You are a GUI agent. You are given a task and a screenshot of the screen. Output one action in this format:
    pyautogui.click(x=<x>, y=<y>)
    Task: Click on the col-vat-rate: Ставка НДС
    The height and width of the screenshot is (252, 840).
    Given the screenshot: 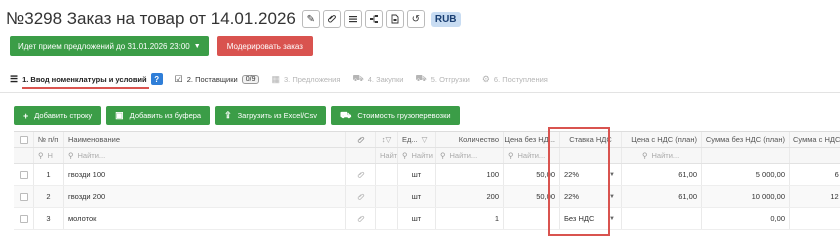 What is the action you would take?
    pyautogui.click(x=591, y=139)
    